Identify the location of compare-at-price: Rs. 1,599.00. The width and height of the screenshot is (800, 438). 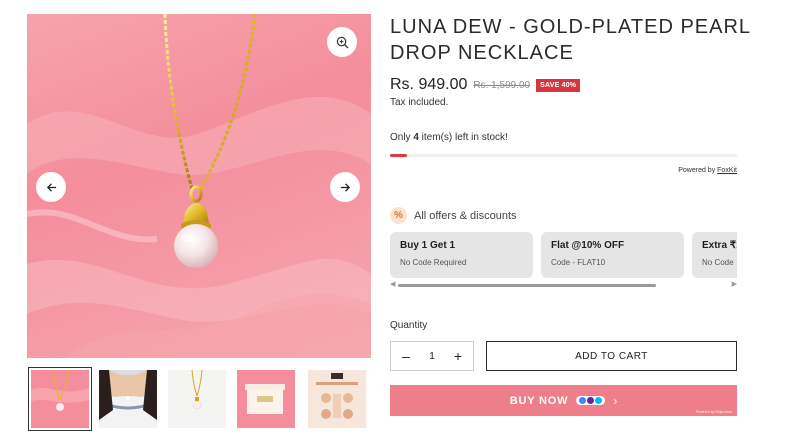
(502, 85).